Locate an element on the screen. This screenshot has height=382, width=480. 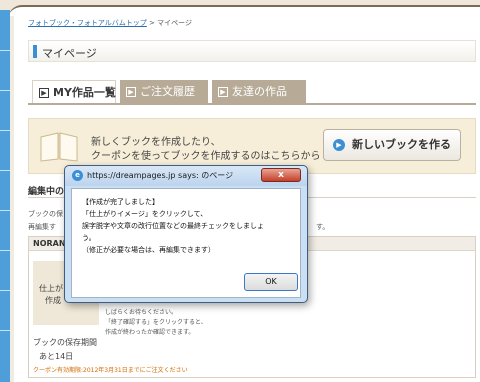
dialog-line-5: （修正が必要な場合は、再編集できます） is located at coordinates (148, 250).